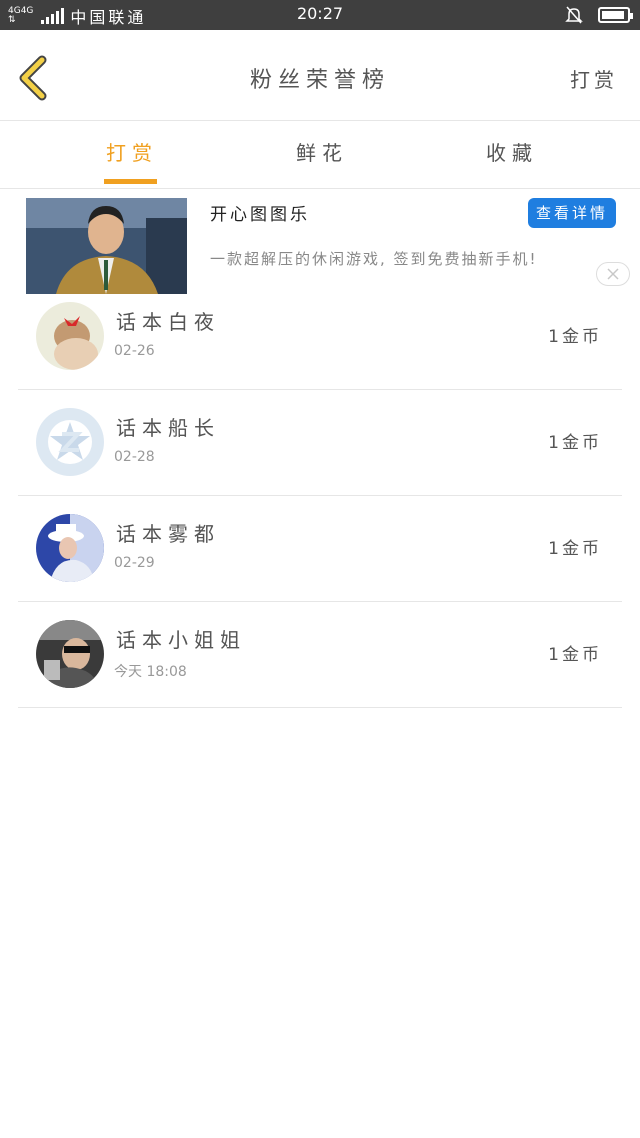 This screenshot has width=640, height=1138. Describe the element at coordinates (181, 640) in the screenshot. I see `fan-name: 话本小姐姐` at that location.